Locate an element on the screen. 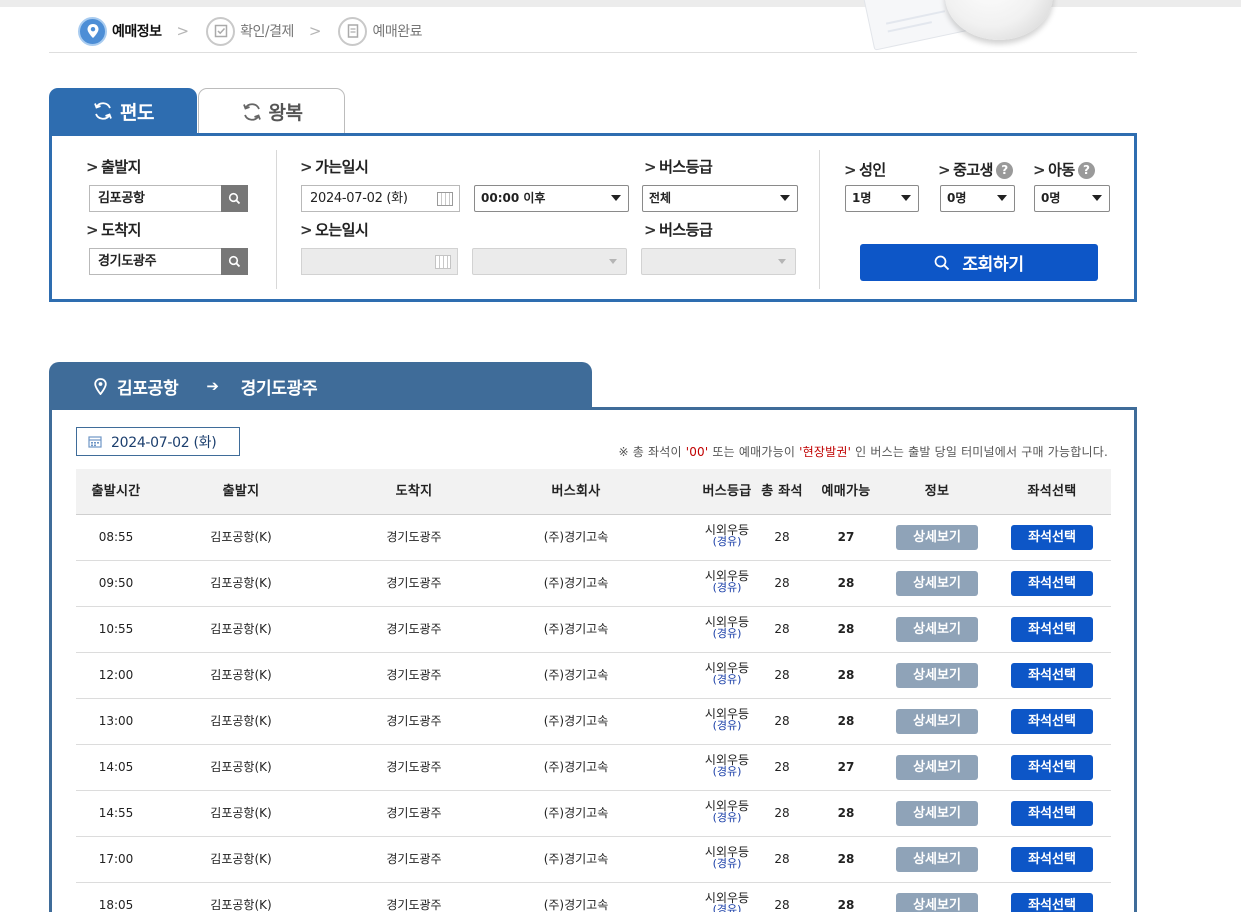  step-booking-complete: 예매완료 is located at coordinates (380, 31).